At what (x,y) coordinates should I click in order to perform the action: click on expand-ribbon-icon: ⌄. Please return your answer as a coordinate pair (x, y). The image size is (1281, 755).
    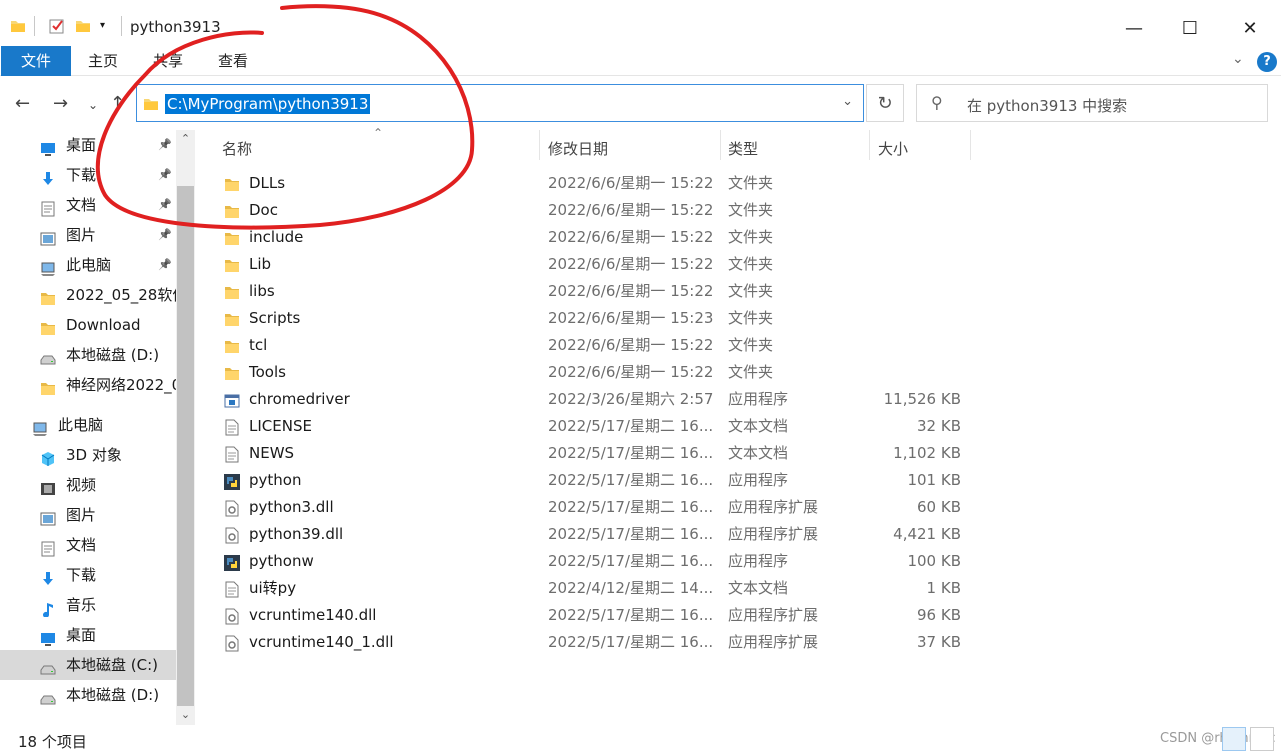
    Looking at the image, I should click on (1238, 59).